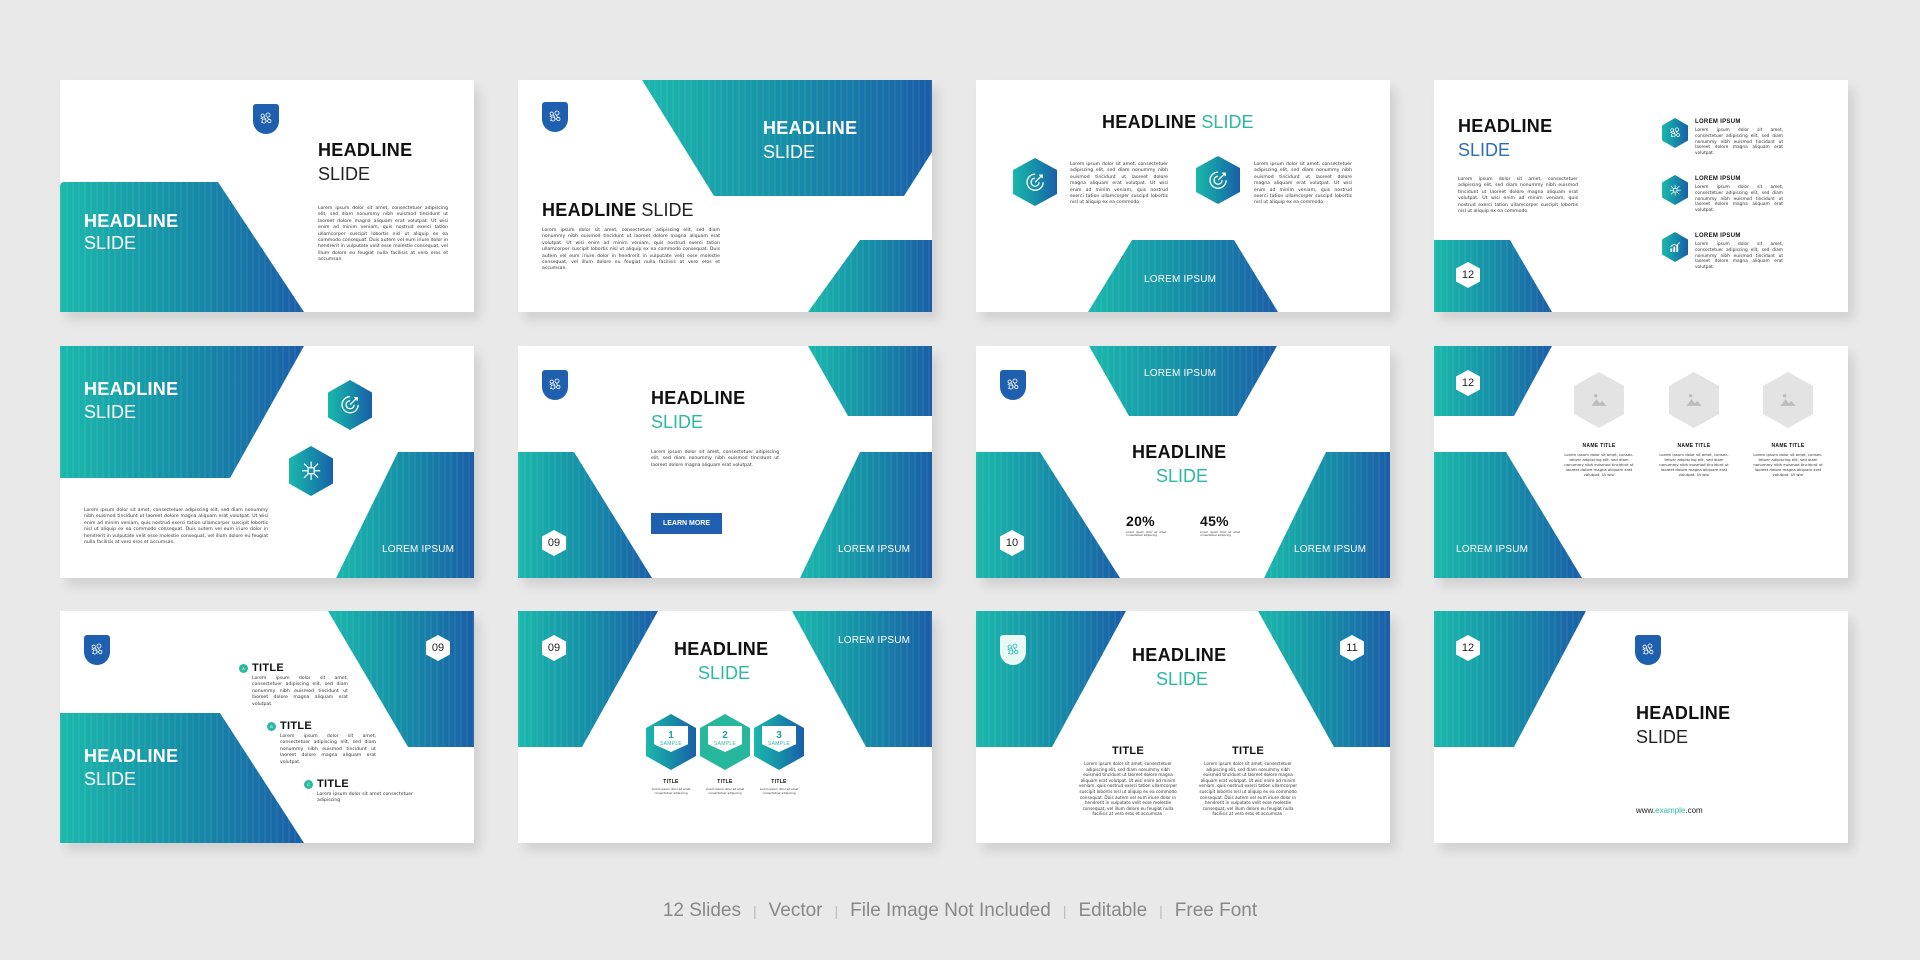  Describe the element at coordinates (686, 523) in the screenshot. I see `learn-more-button: LEARN MORE` at that location.